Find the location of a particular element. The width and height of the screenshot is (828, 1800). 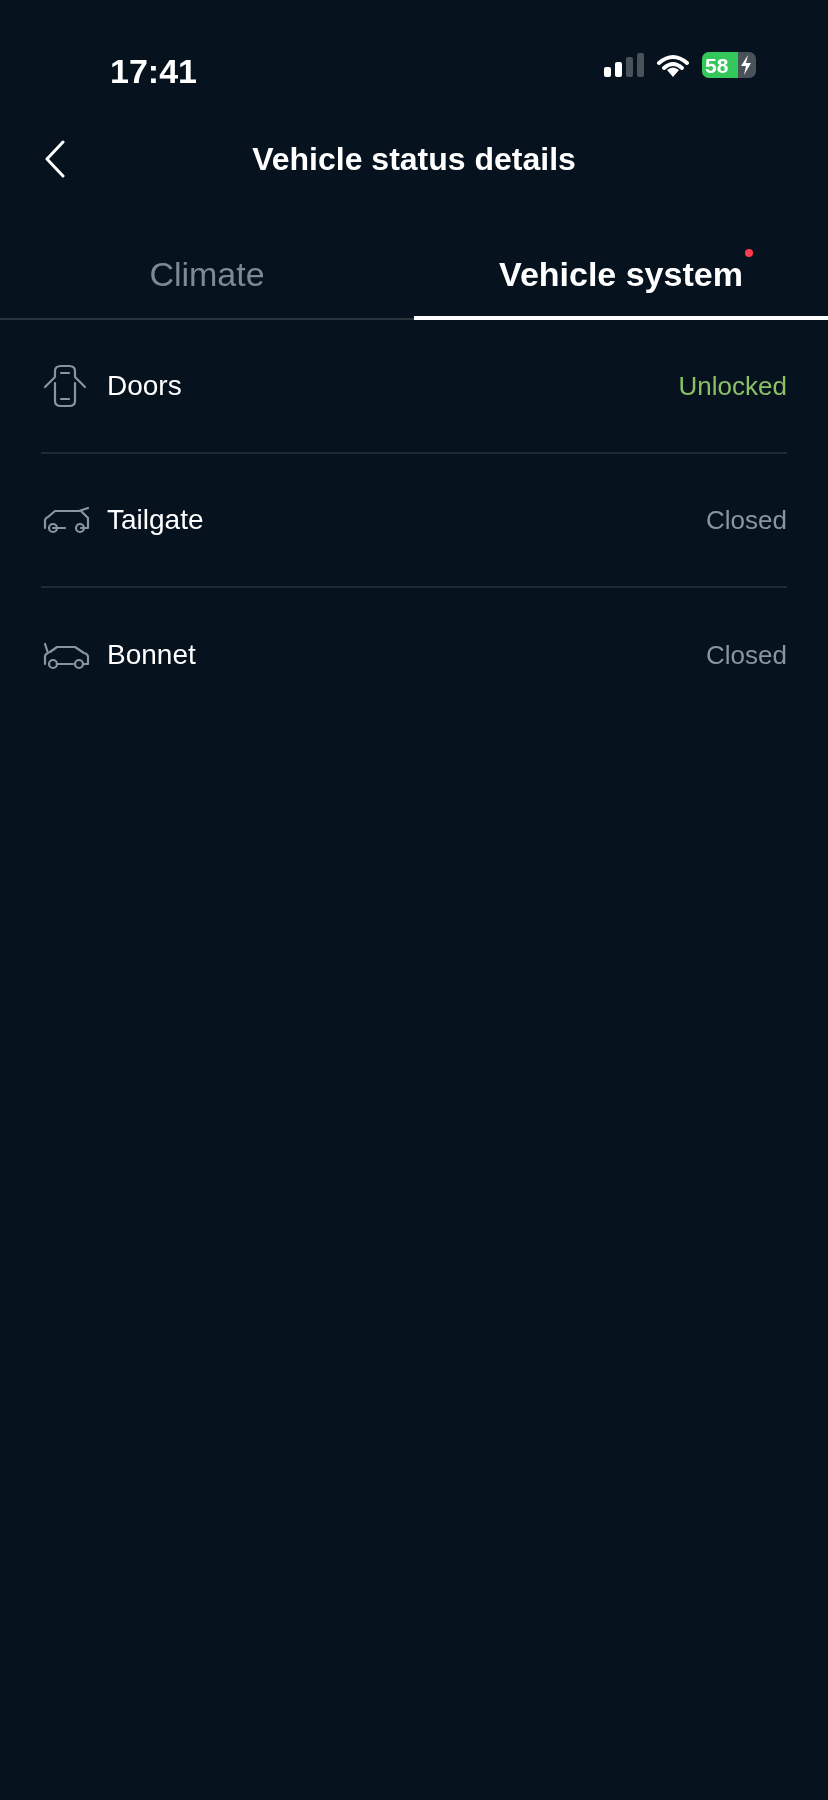

car-bonnet-icon is located at coordinates (66, 655).